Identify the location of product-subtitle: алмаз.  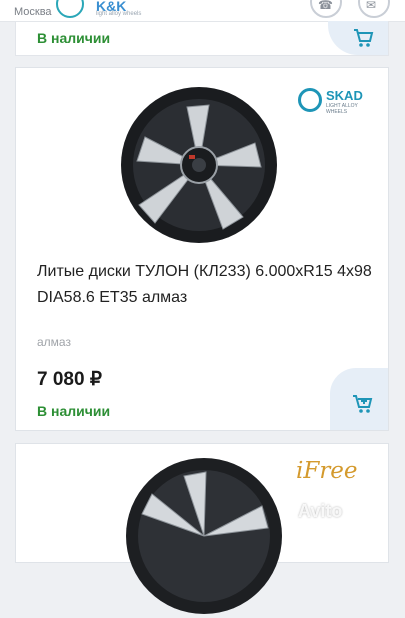
(54, 342).